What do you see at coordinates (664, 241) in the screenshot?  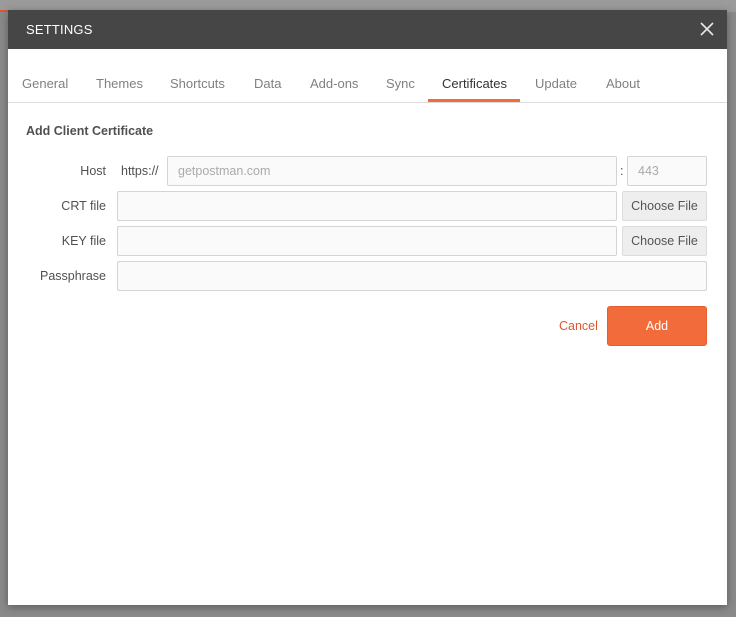 I see `key-choose-file-button: Choose File` at bounding box center [664, 241].